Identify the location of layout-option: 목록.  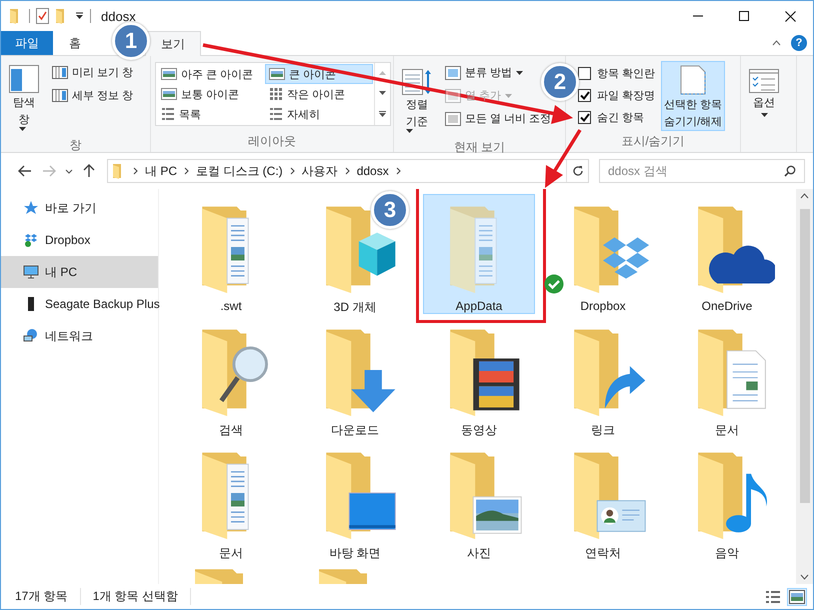
(211, 114).